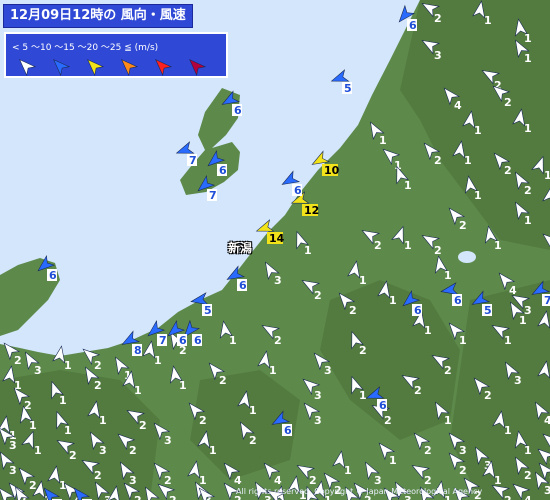 This screenshot has height=500, width=550. Describe the element at coordinates (277, 238) in the screenshot. I see `wind-speed-label: 14` at that location.